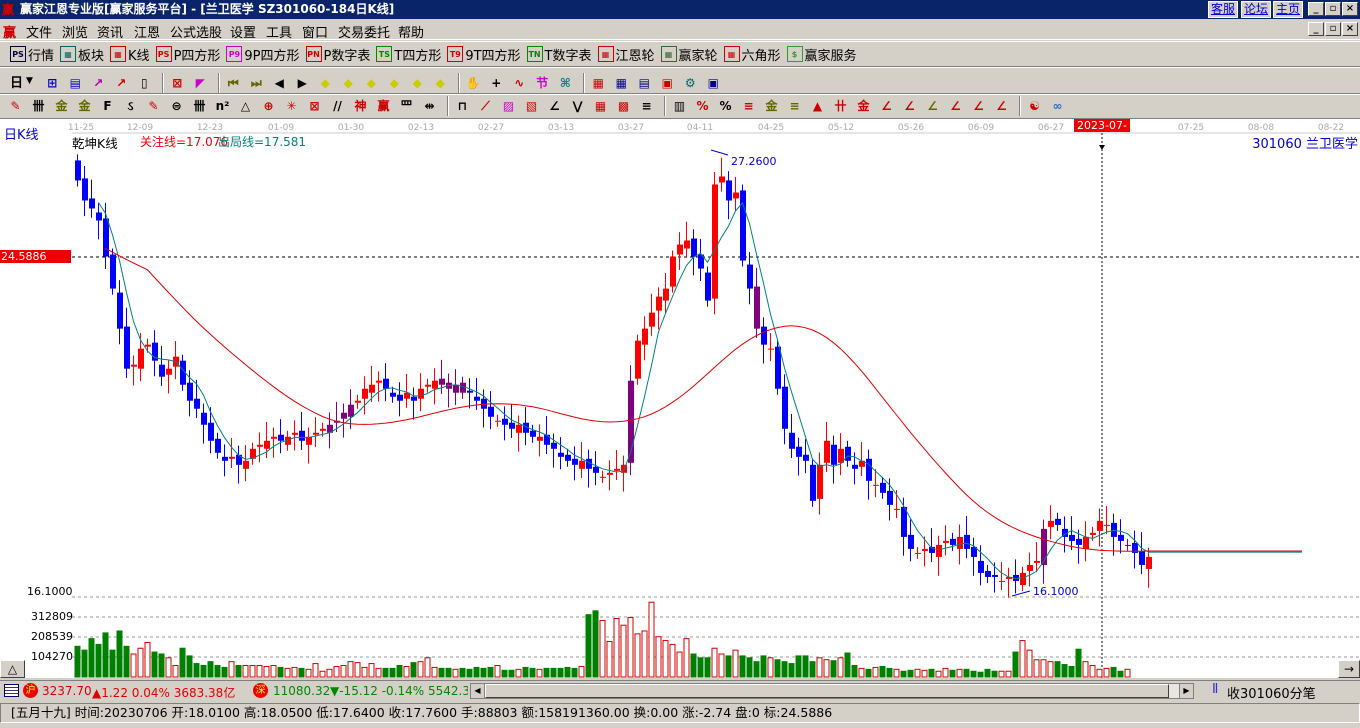 This screenshot has width=1360, height=728. What do you see at coordinates (383, 106) in the screenshot?
I see `win-line-icon: 赢` at bounding box center [383, 106].